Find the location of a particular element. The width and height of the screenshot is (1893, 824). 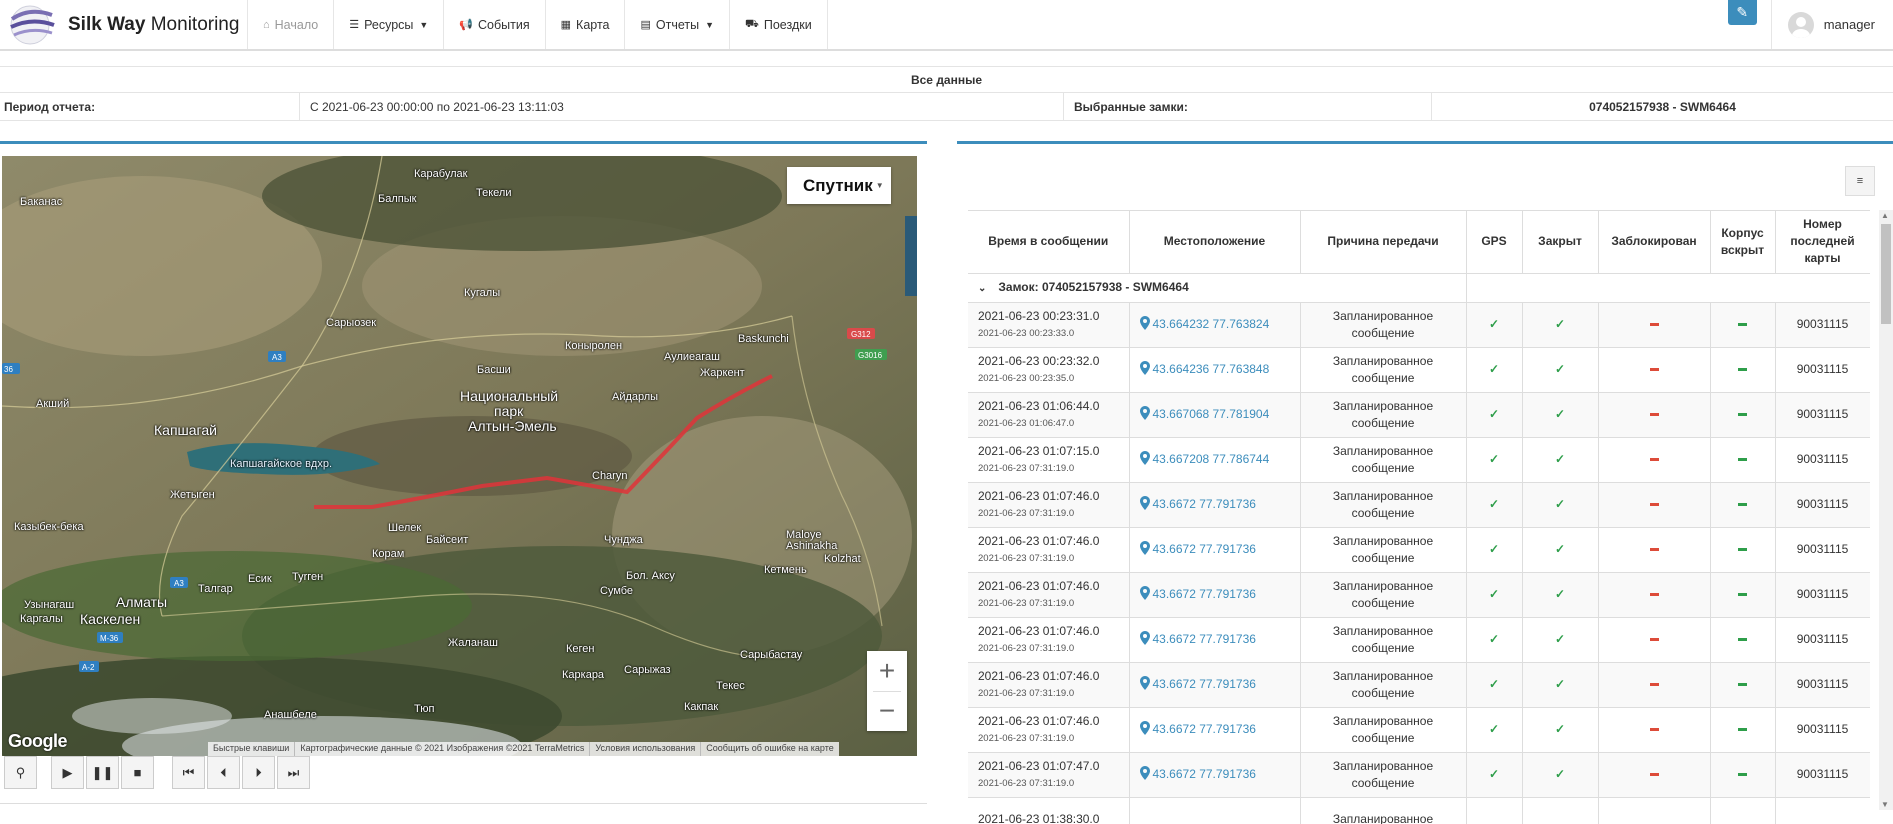

table-row: 2021-06-23 01:38:30.0 Запланированное is located at coordinates (1419, 810).